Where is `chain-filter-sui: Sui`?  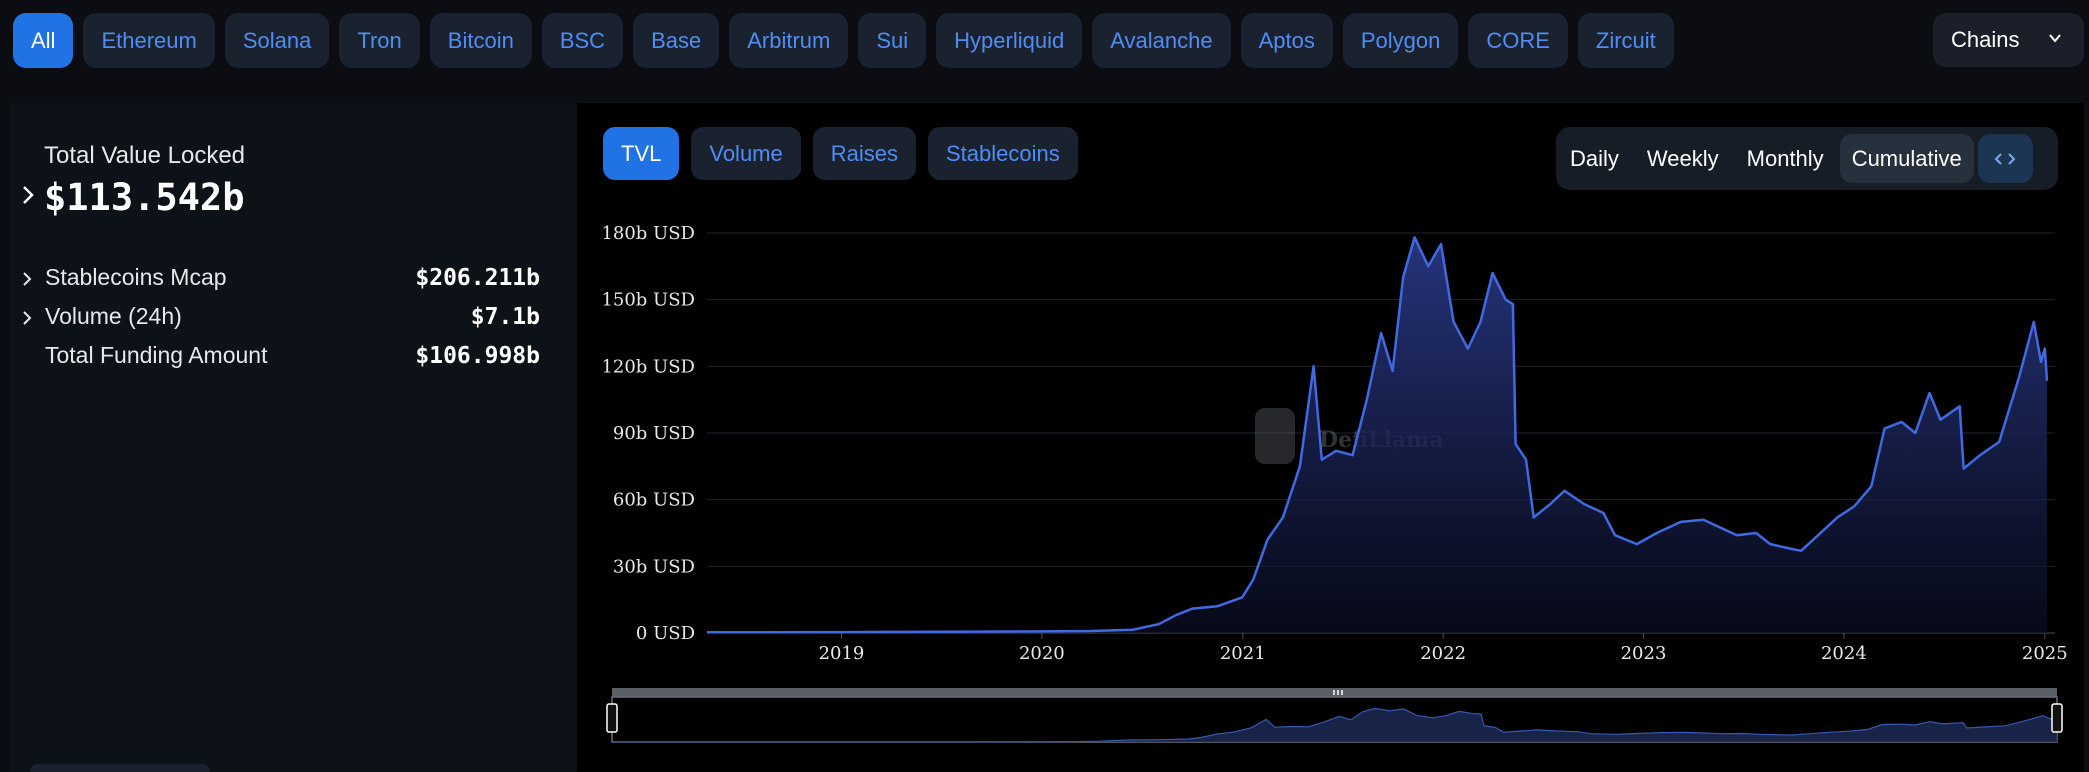
chain-filter-sui: Sui is located at coordinates (892, 40).